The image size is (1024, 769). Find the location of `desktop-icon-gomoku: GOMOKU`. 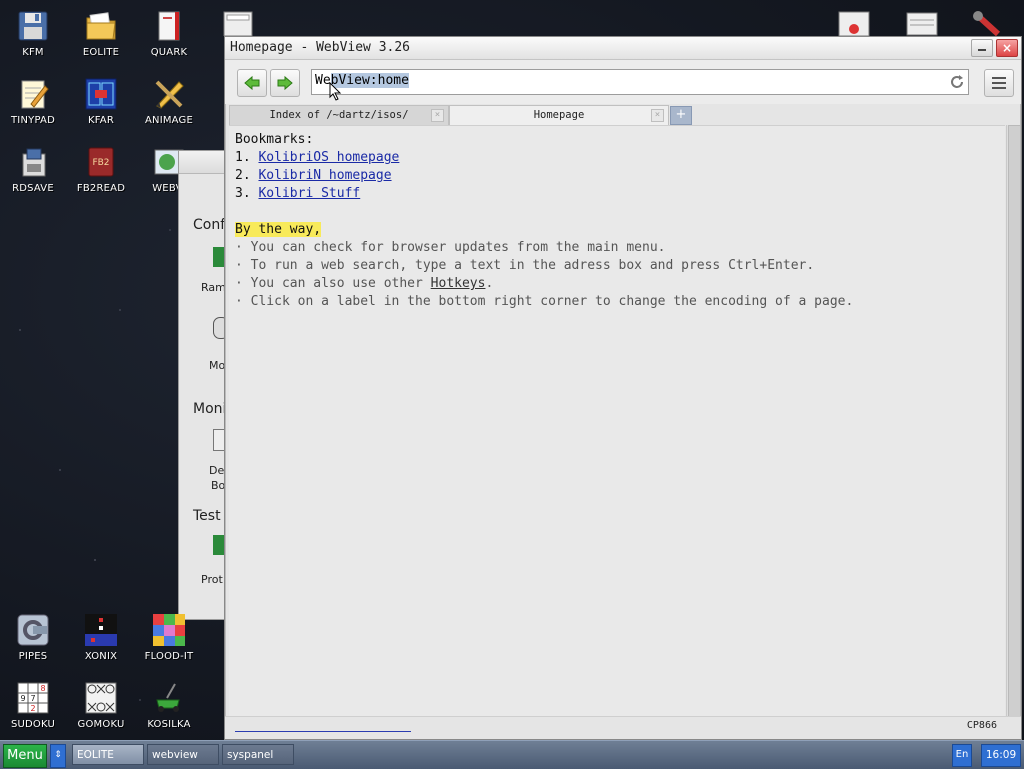

desktop-icon-gomoku: GOMOKU is located at coordinates (101, 706).